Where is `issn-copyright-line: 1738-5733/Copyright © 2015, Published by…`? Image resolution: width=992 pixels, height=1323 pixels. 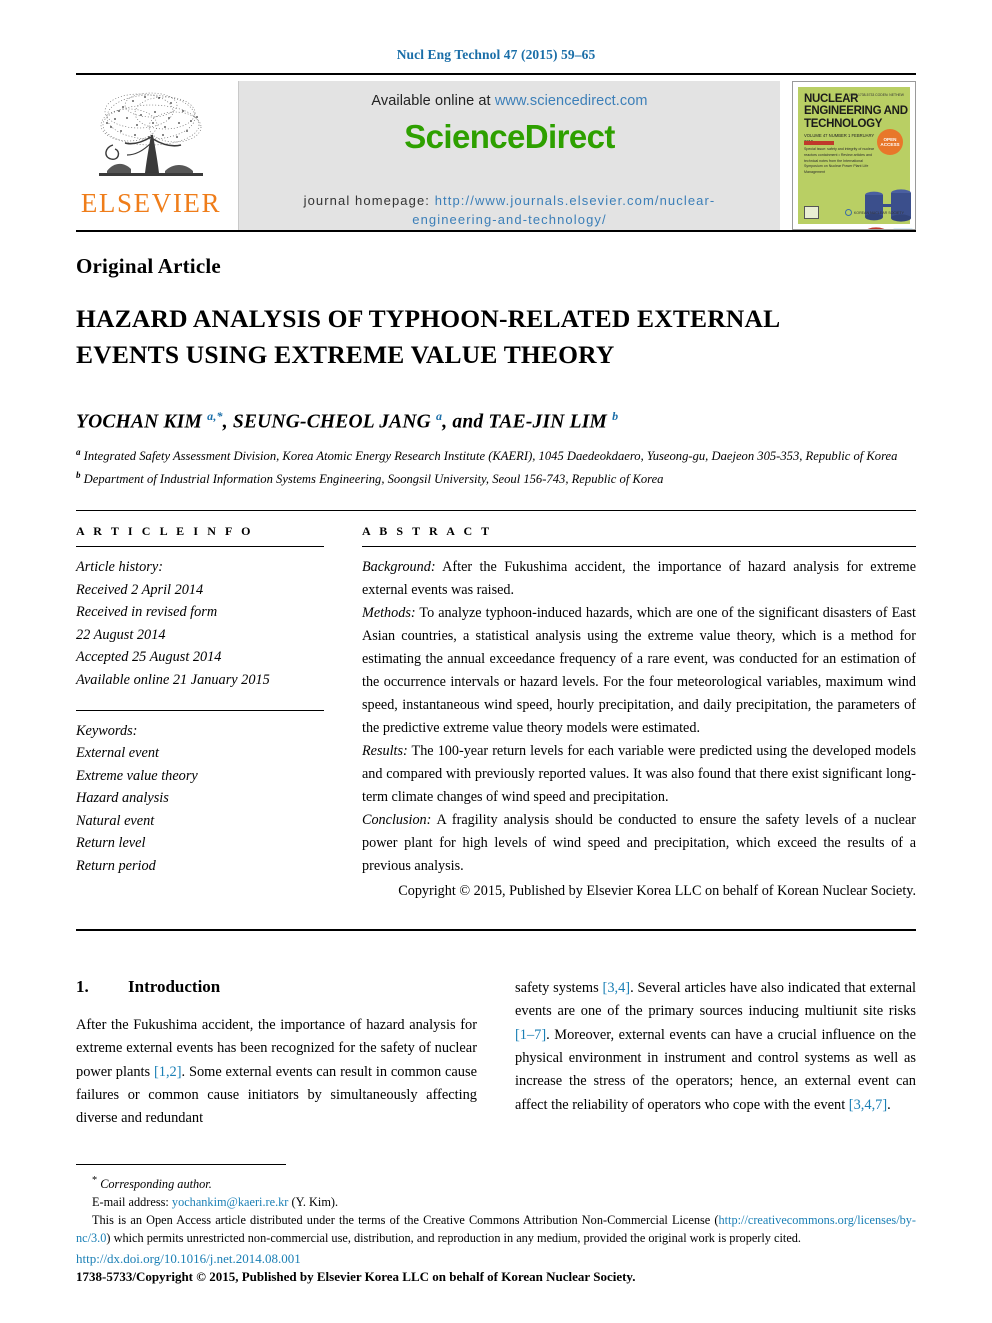 issn-copyright-line: 1738-5733/Copyright © 2015, Published by… is located at coordinates (356, 1276).